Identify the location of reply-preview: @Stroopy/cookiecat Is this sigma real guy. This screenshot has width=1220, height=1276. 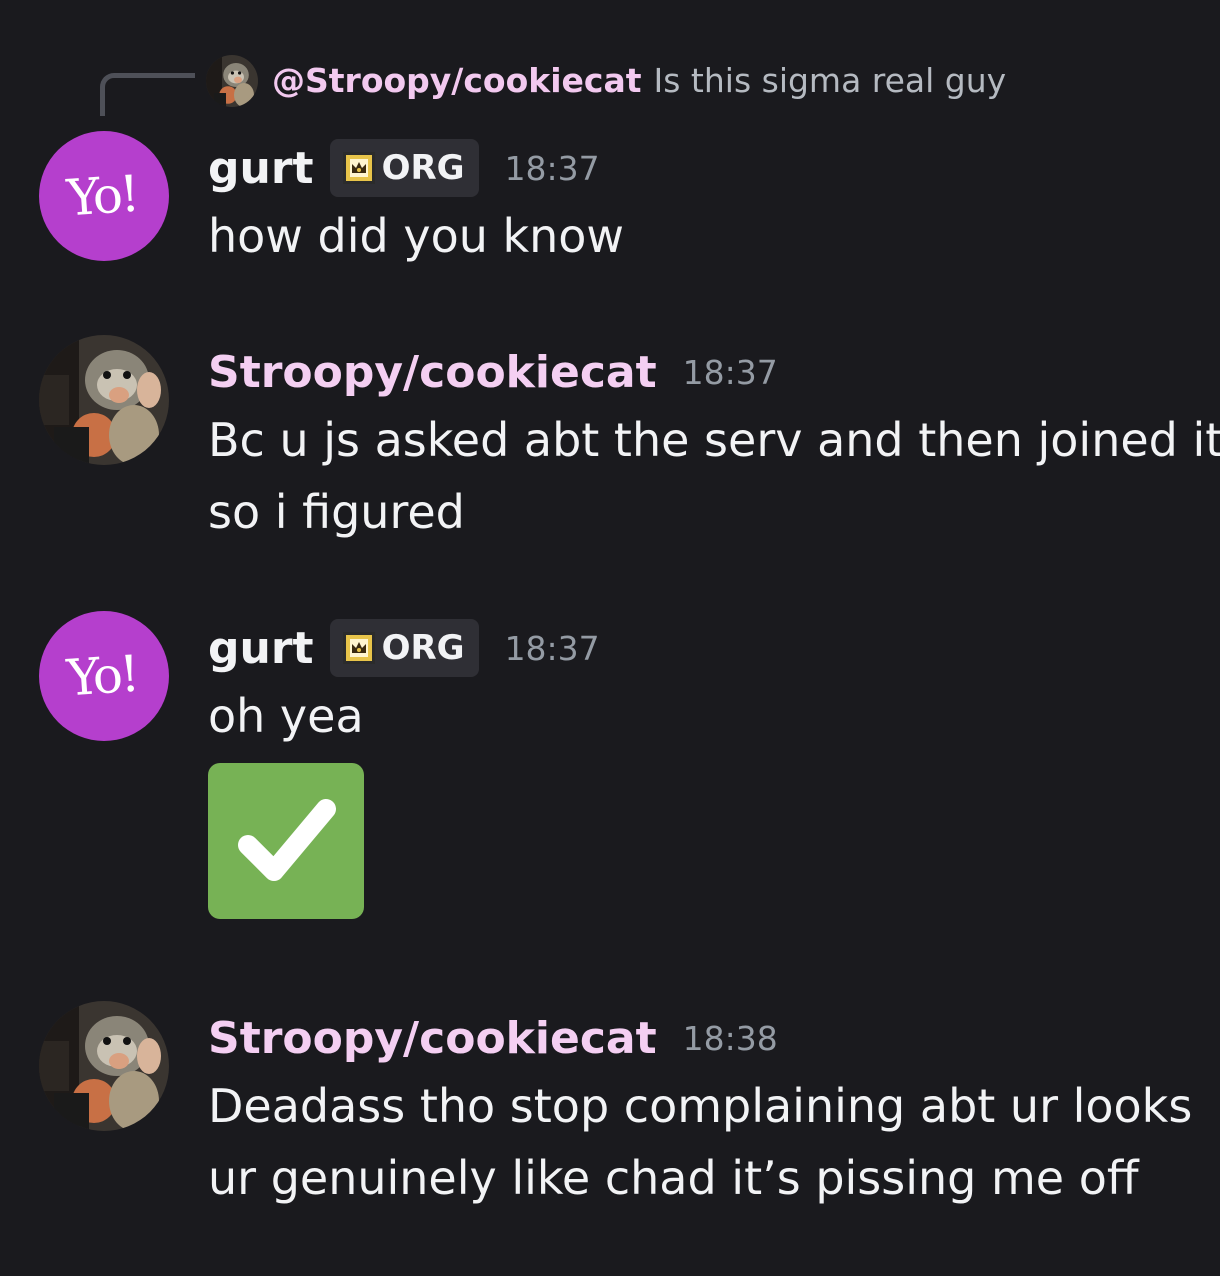
(639, 81).